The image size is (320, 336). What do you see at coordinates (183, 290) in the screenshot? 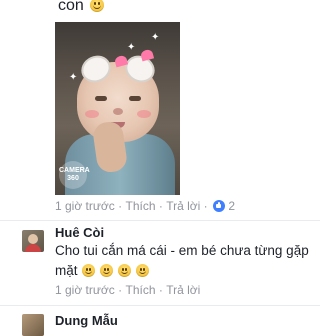
I see `comment-reply-link: Trả lời` at bounding box center [183, 290].